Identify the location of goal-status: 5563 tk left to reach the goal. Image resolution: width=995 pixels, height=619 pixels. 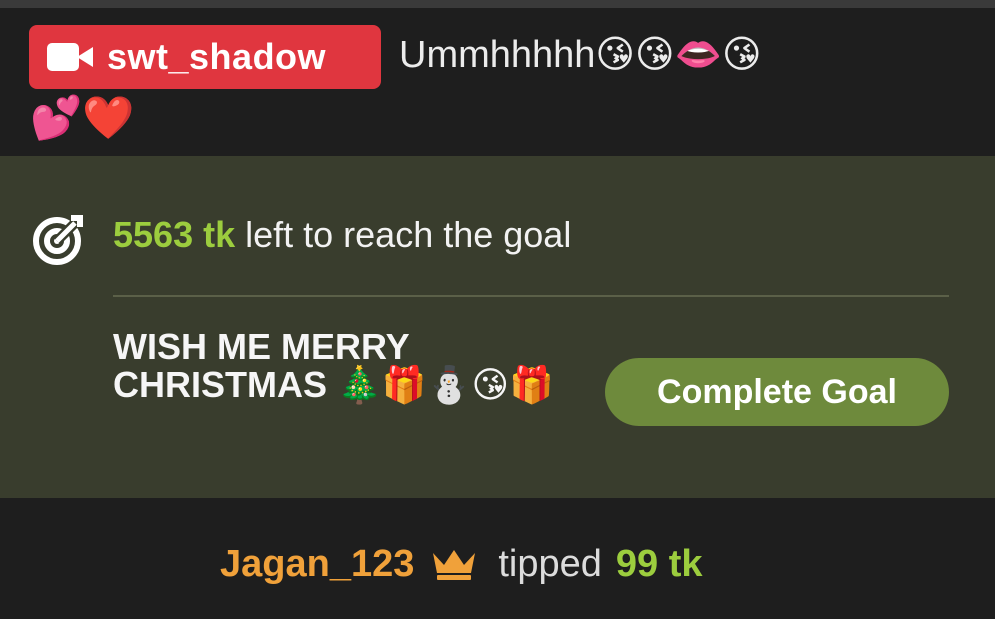
(342, 235).